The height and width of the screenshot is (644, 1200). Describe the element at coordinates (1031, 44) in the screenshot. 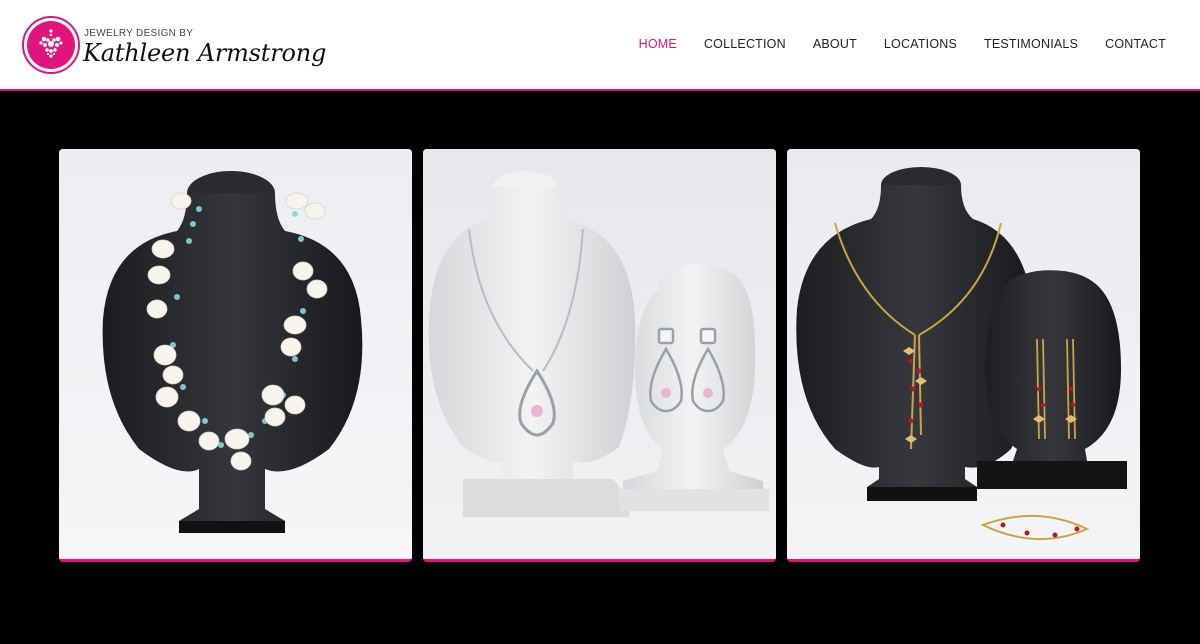

I see `nav-testimonials: TESTIMONIALS` at that location.